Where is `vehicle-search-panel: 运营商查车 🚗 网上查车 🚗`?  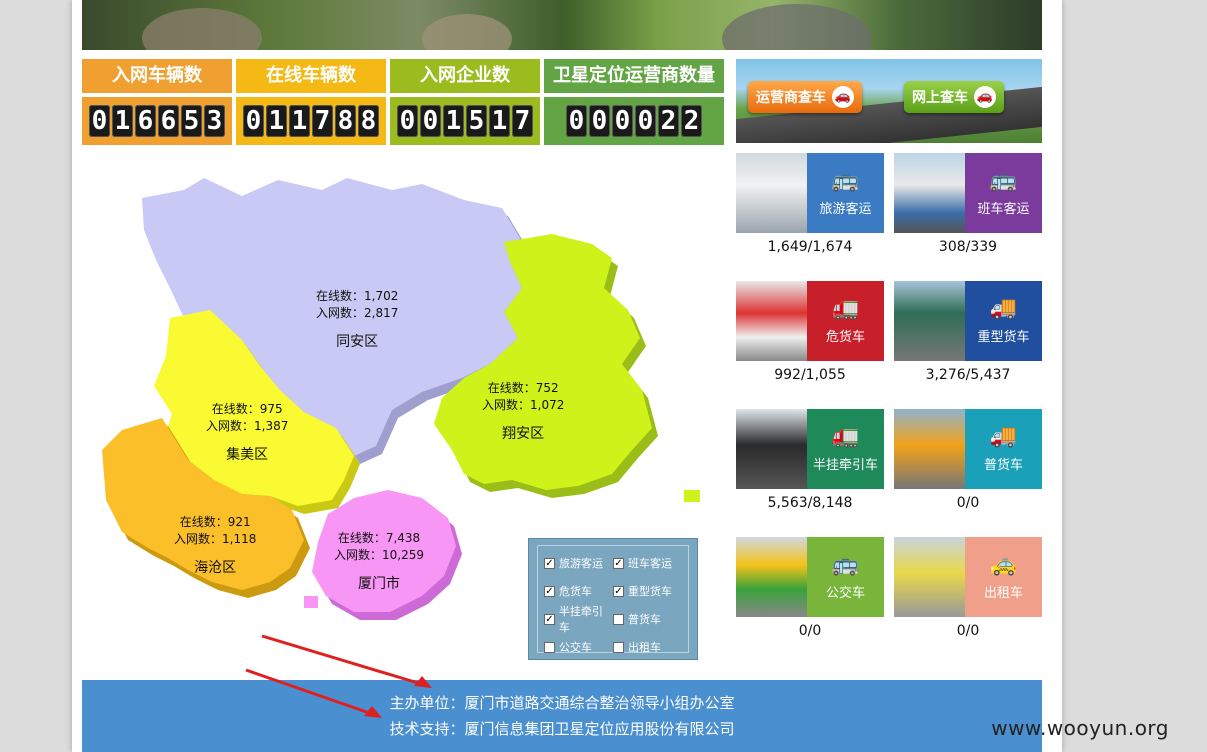 vehicle-search-panel: 运营商查车 🚗 网上查车 🚗 is located at coordinates (889, 101).